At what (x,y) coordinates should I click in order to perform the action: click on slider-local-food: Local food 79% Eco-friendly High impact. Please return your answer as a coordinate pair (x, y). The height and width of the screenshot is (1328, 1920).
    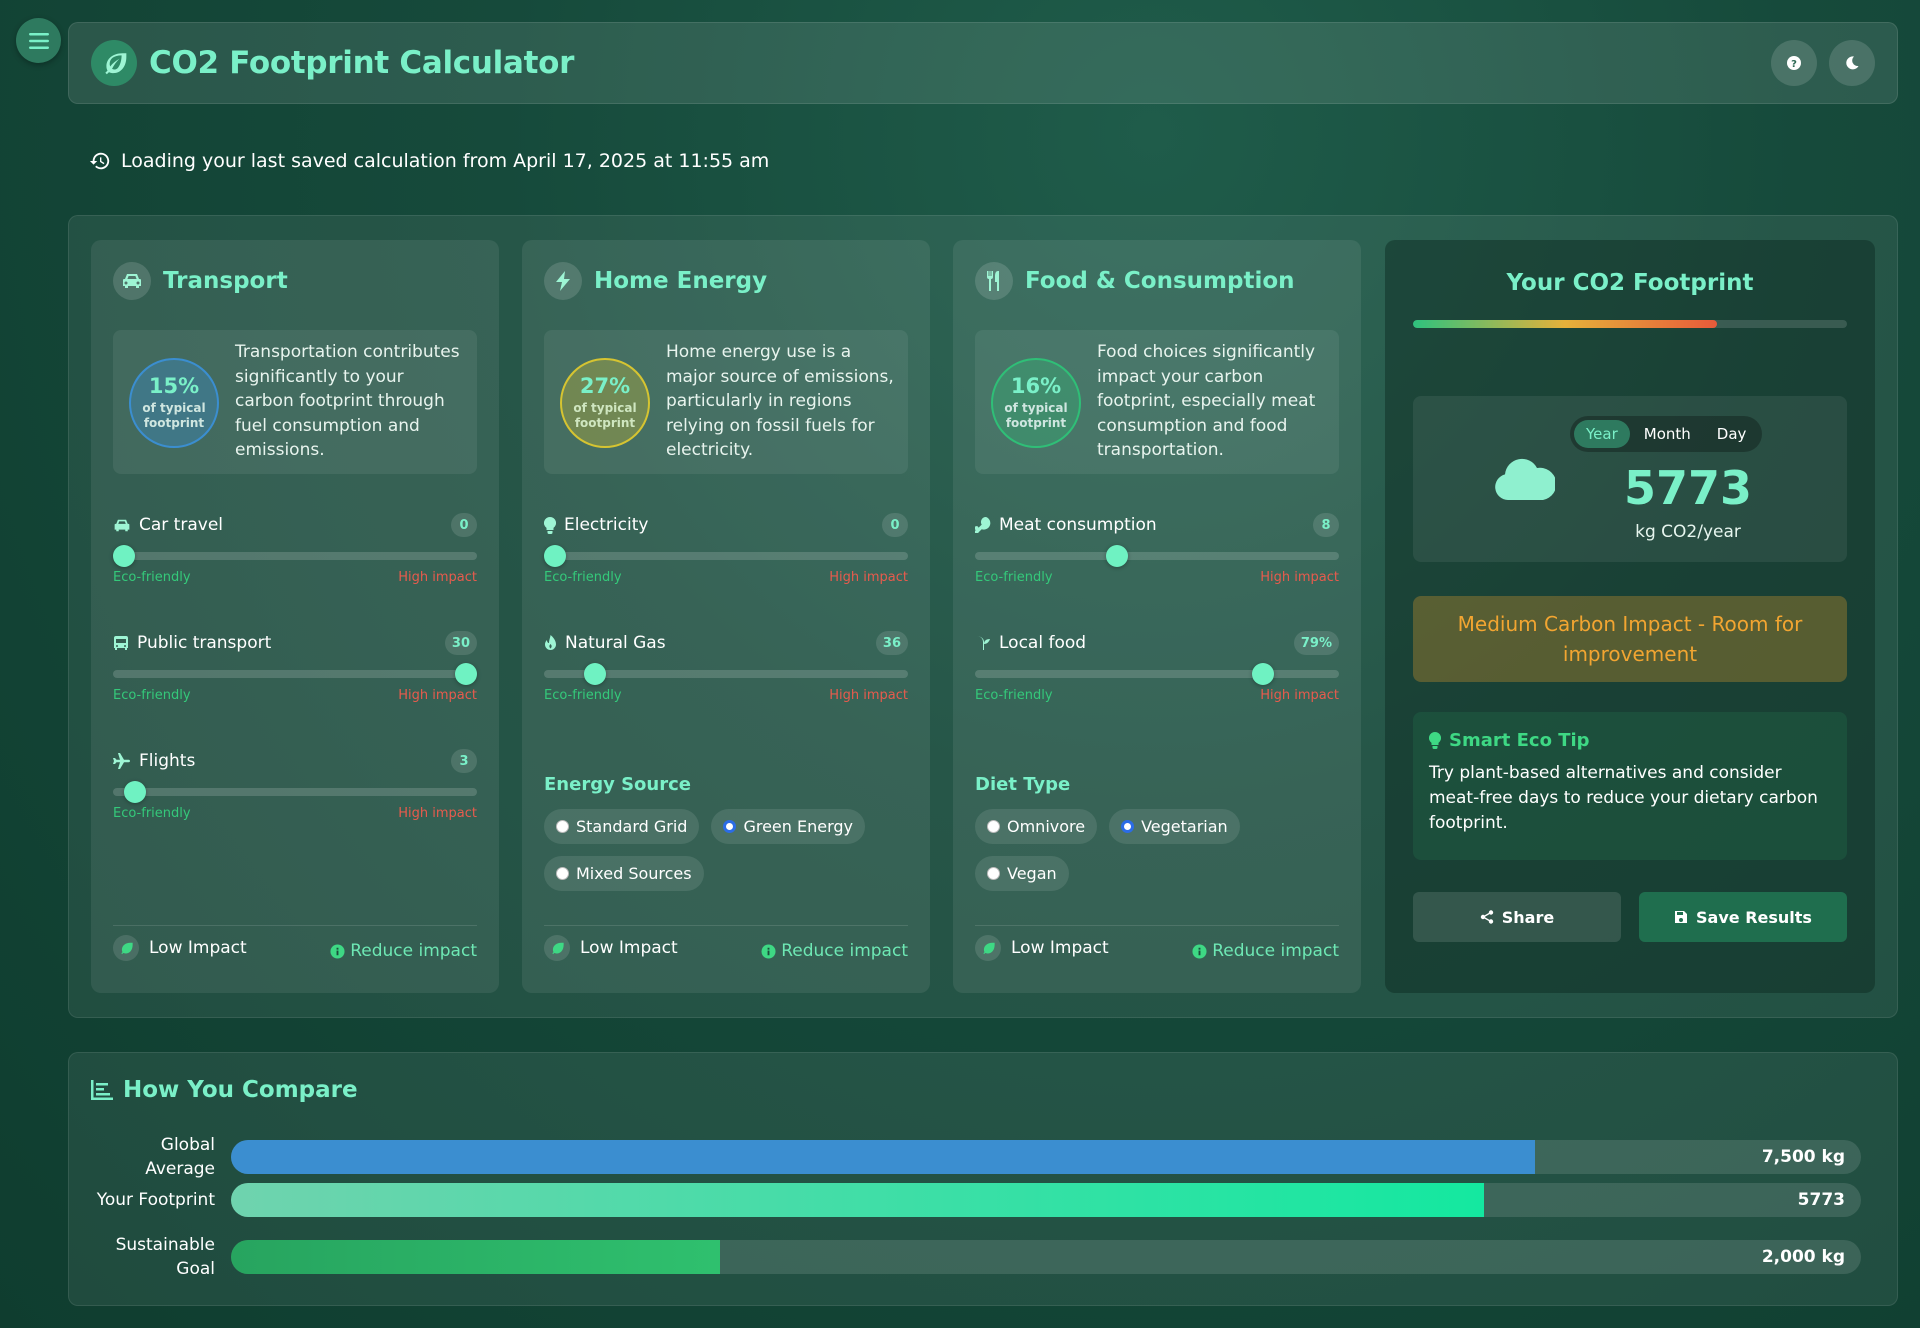
    Looking at the image, I should click on (1157, 666).